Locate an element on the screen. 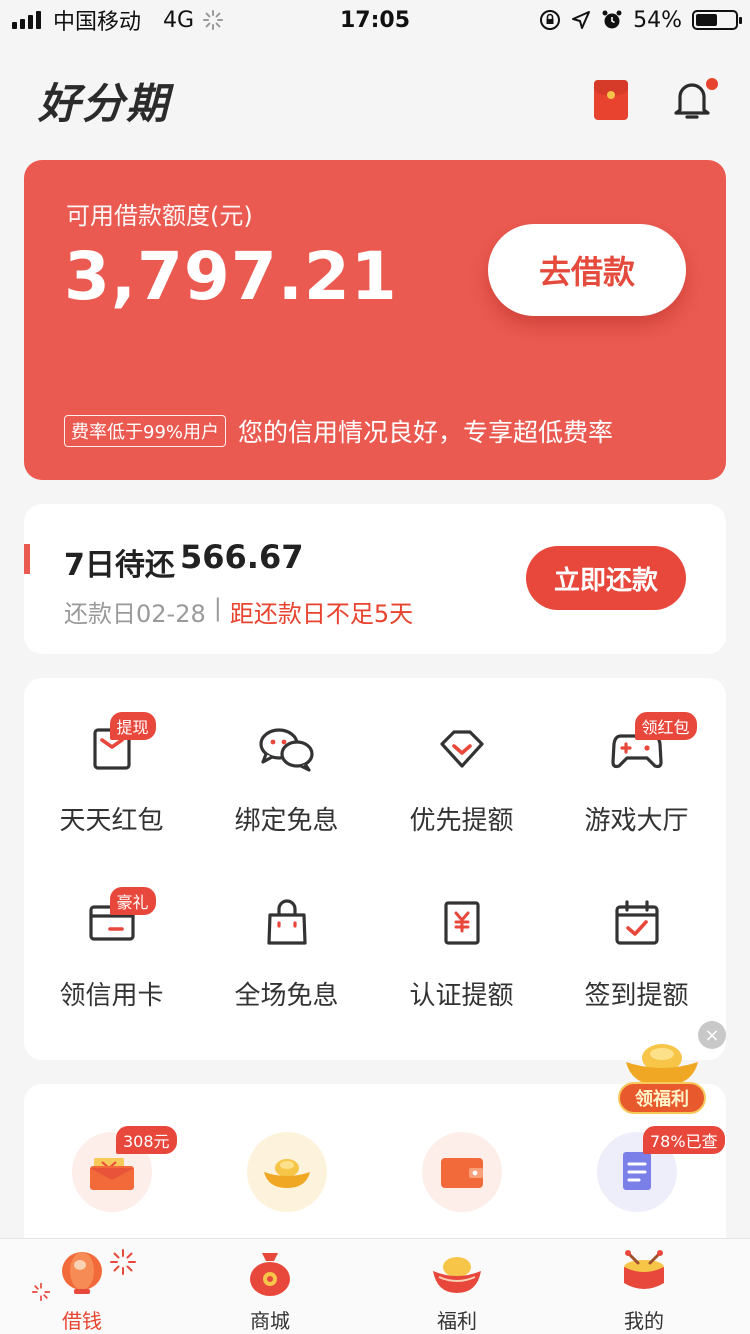  status-bar: 中国移动 4G 17:05 54% is located at coordinates (375, 20).